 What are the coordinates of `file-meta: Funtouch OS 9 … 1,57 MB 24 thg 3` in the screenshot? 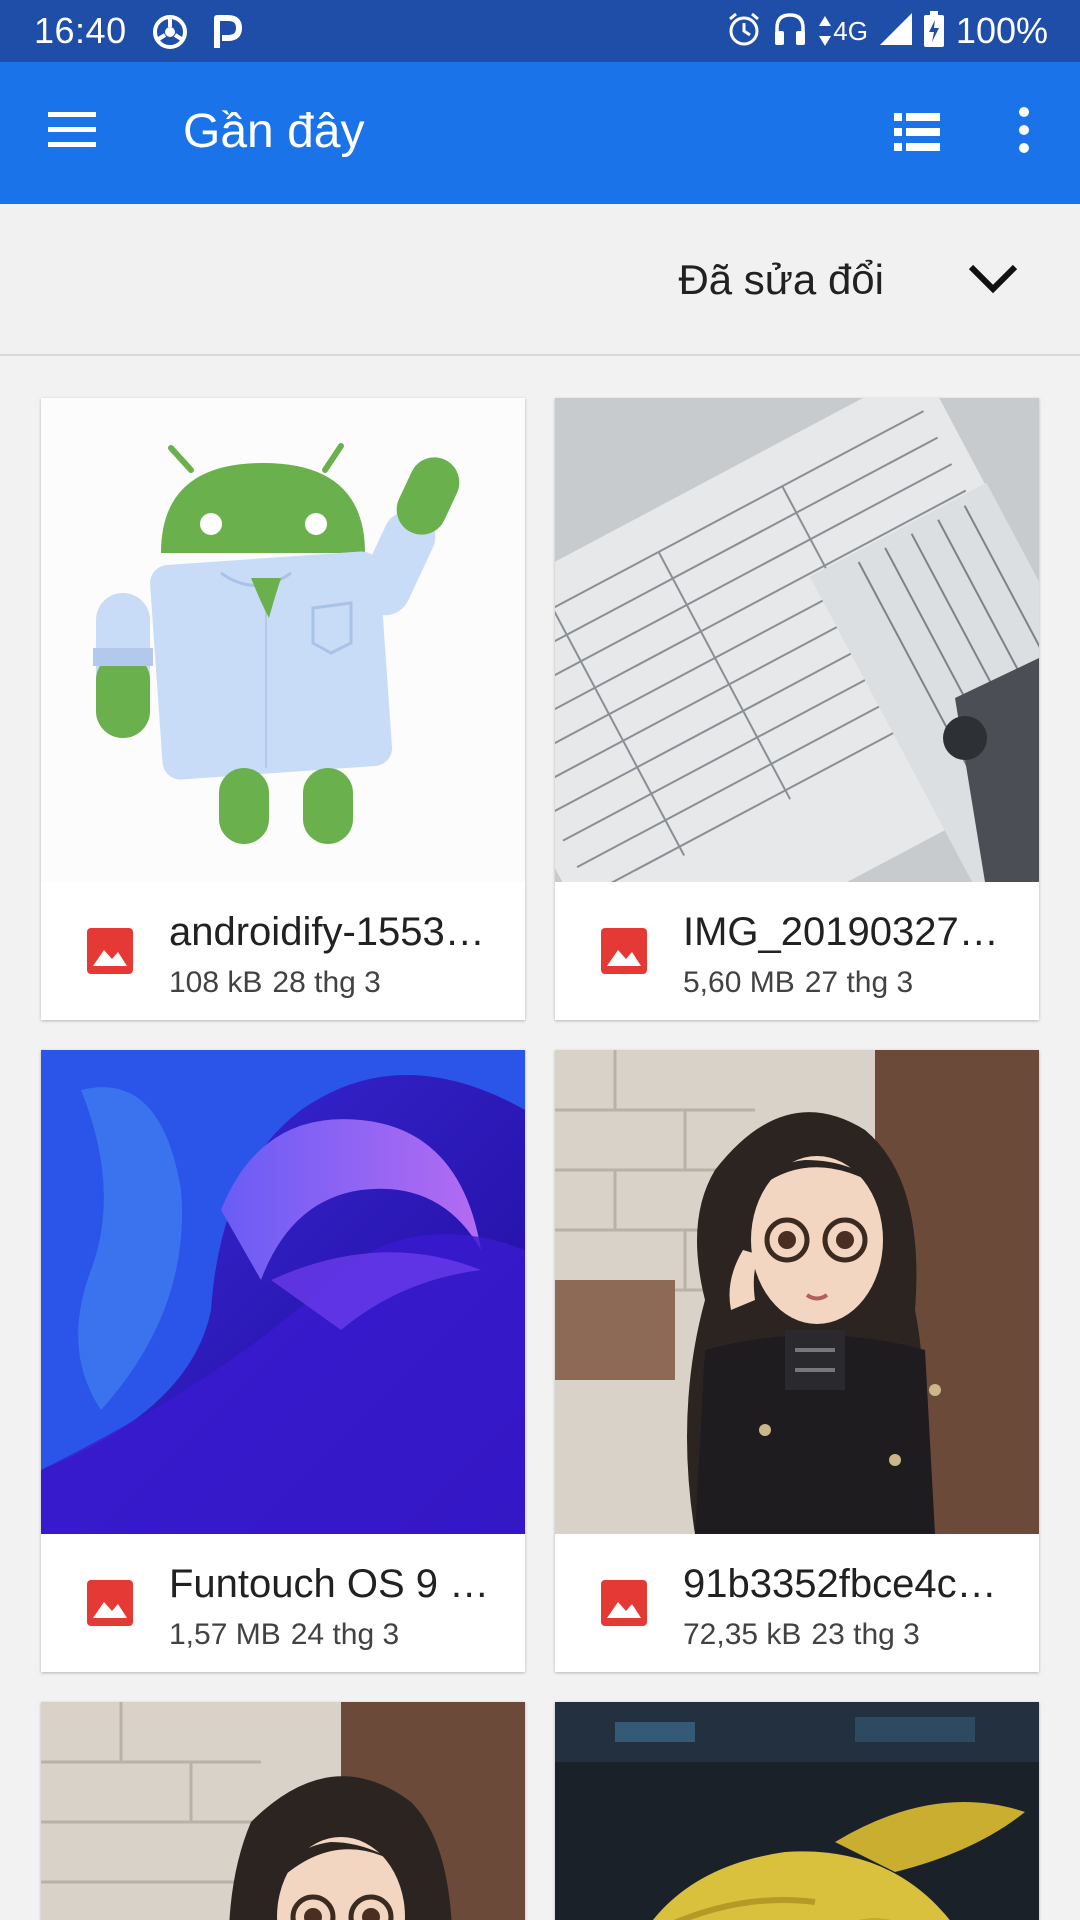 It's located at (283, 1603).